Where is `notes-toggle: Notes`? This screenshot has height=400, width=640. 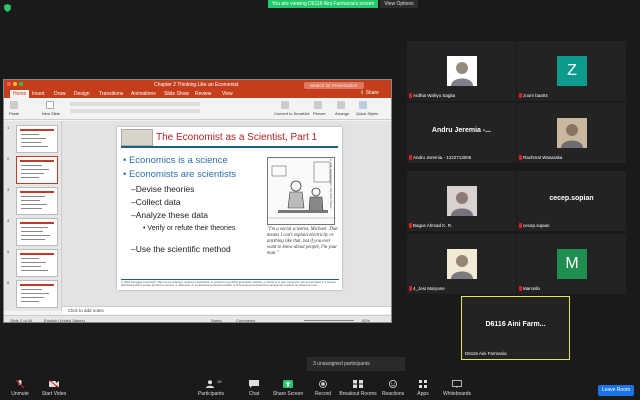
notes-toggle: Notes is located at coordinates (216, 320).